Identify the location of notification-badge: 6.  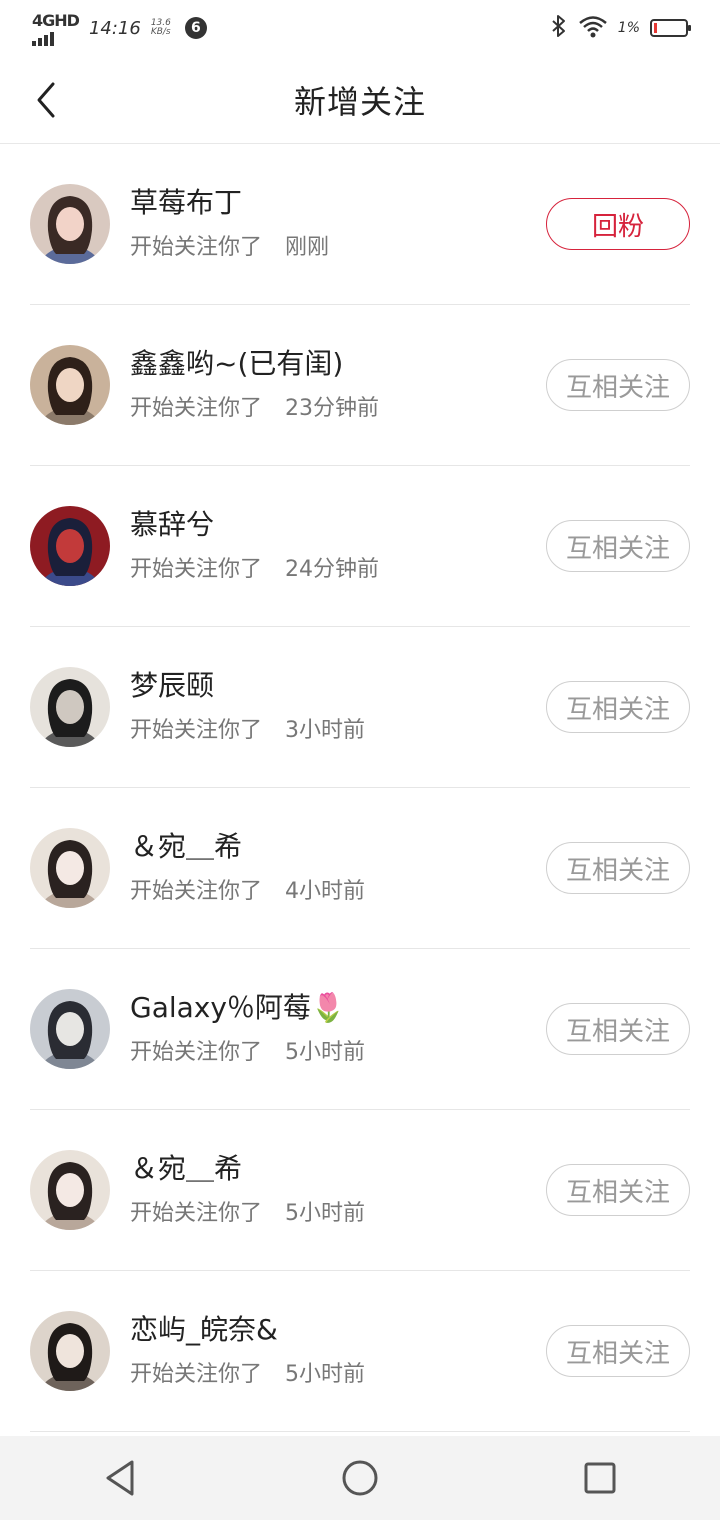
(195, 28).